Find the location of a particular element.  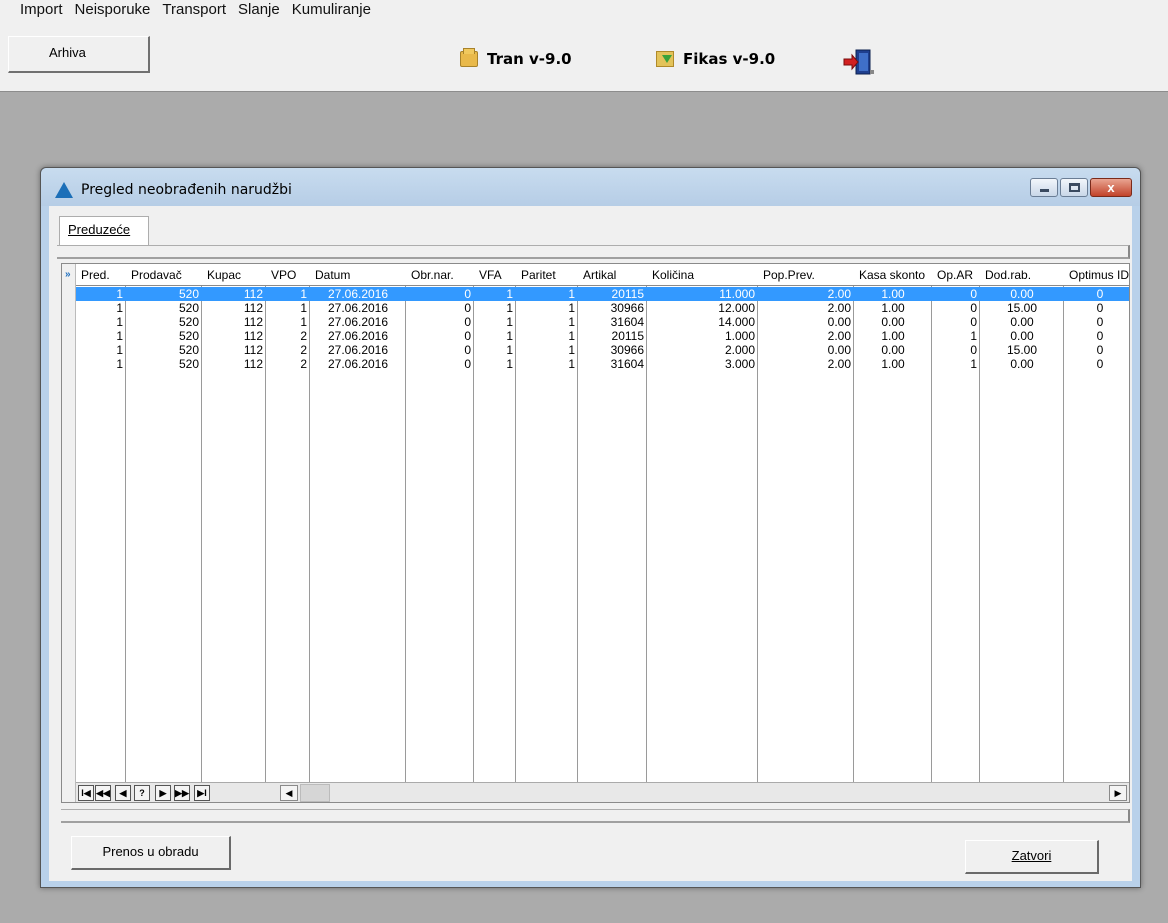

nav-button: ◀ is located at coordinates (123, 793).